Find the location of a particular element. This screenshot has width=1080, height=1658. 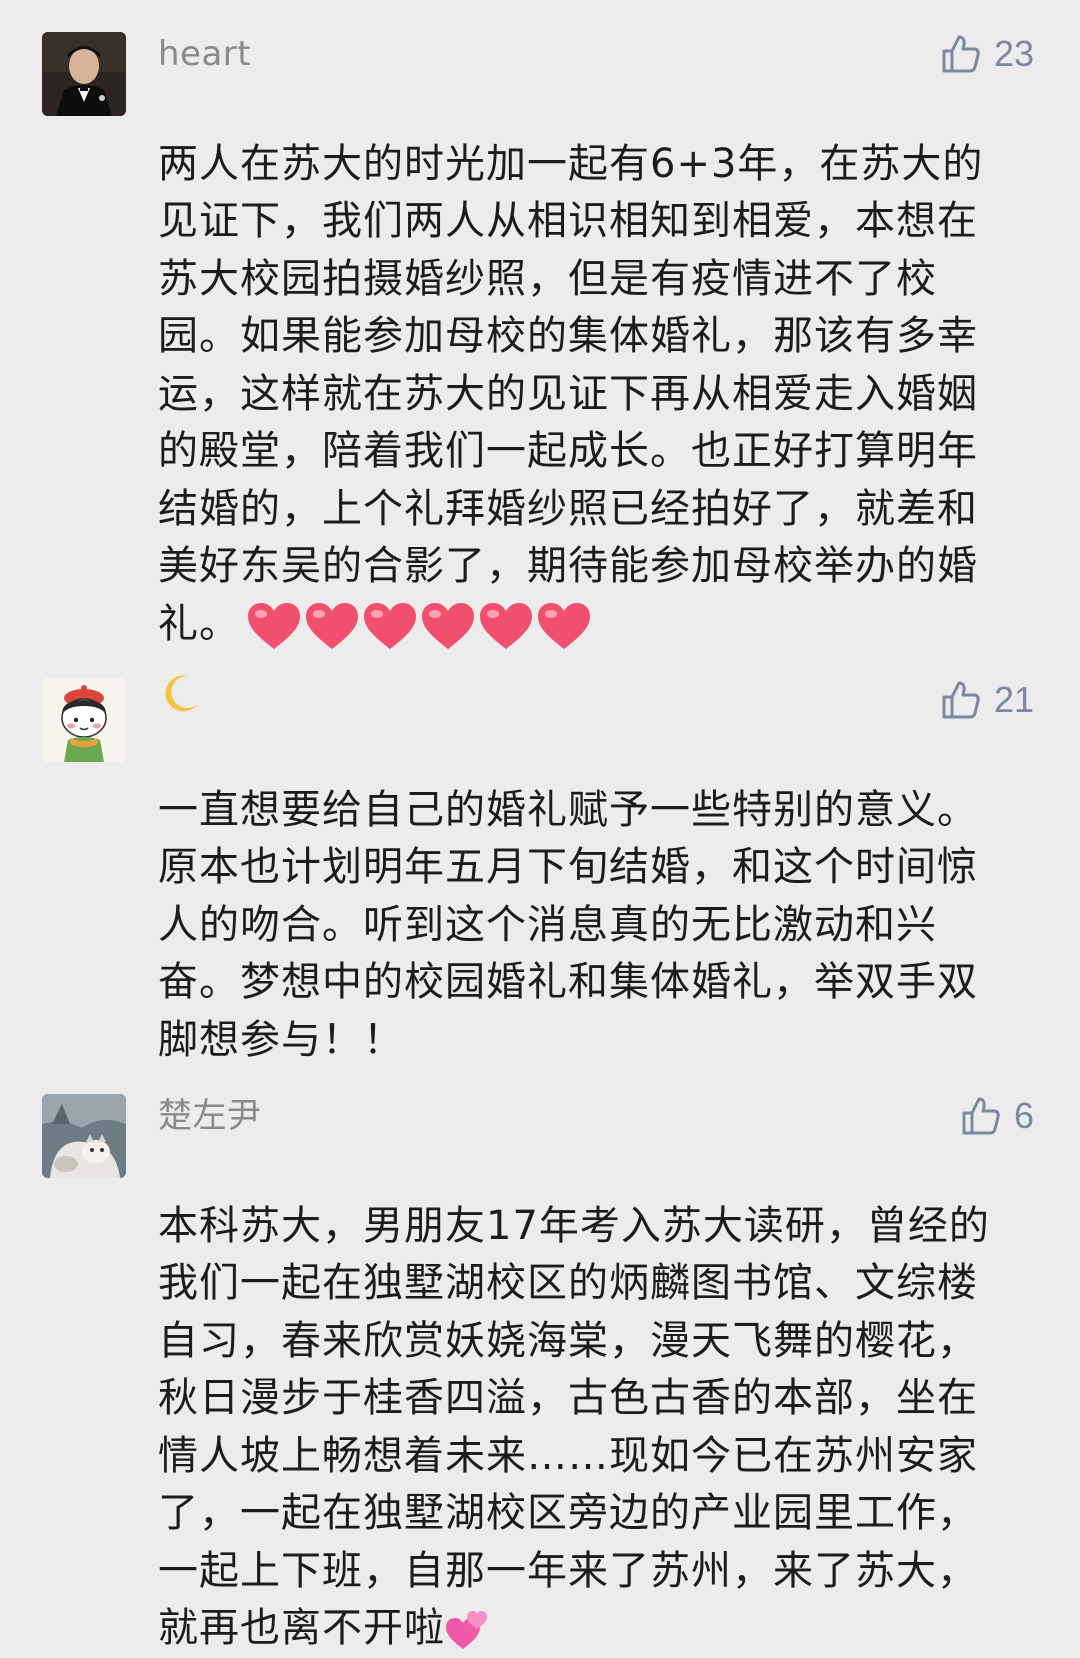

avatar-cartoon-girl is located at coordinates (84, 720).